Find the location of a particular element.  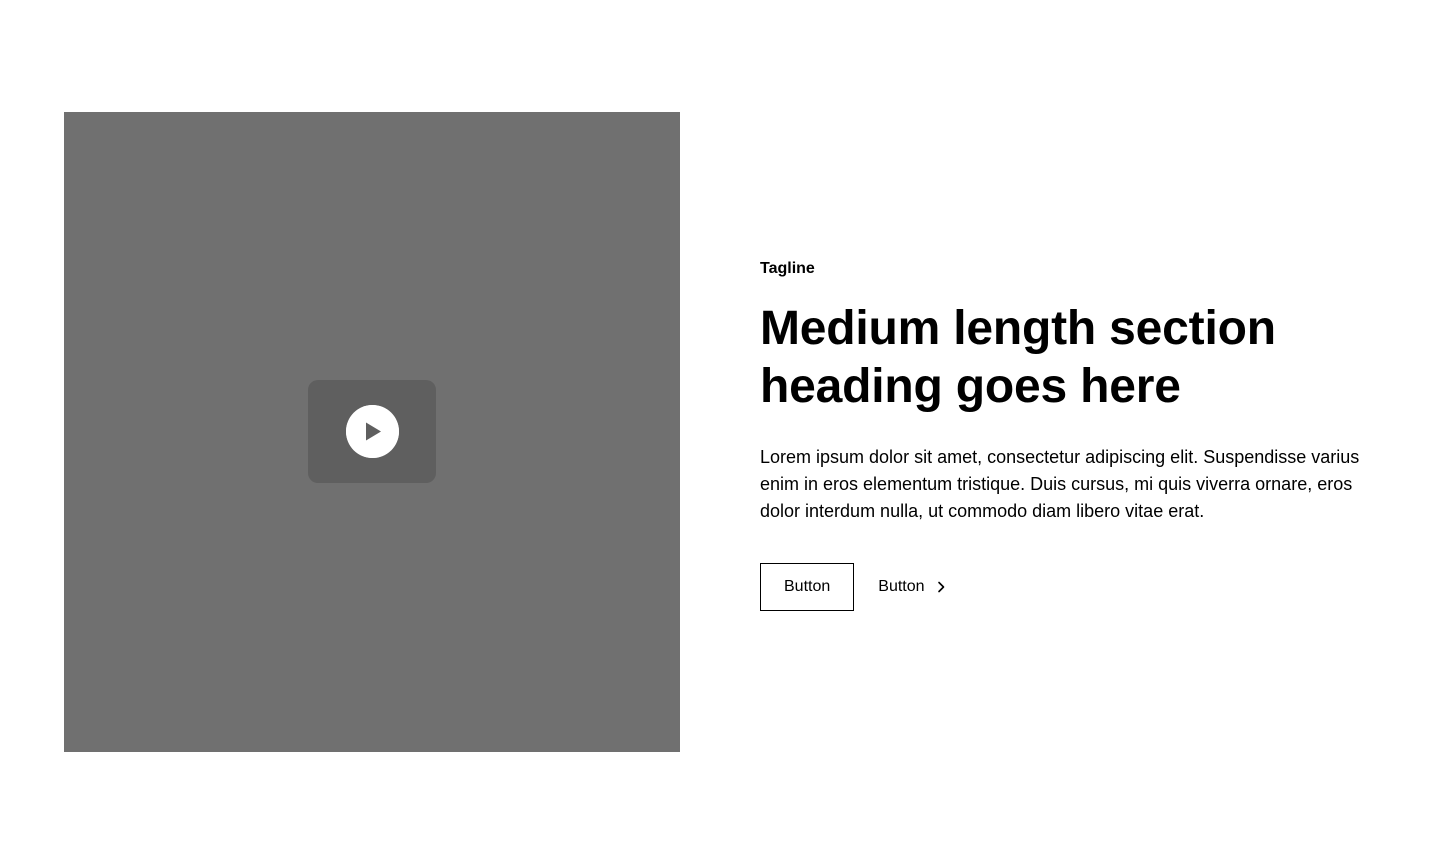

action-buttons: Button Button is located at coordinates (1068, 587).